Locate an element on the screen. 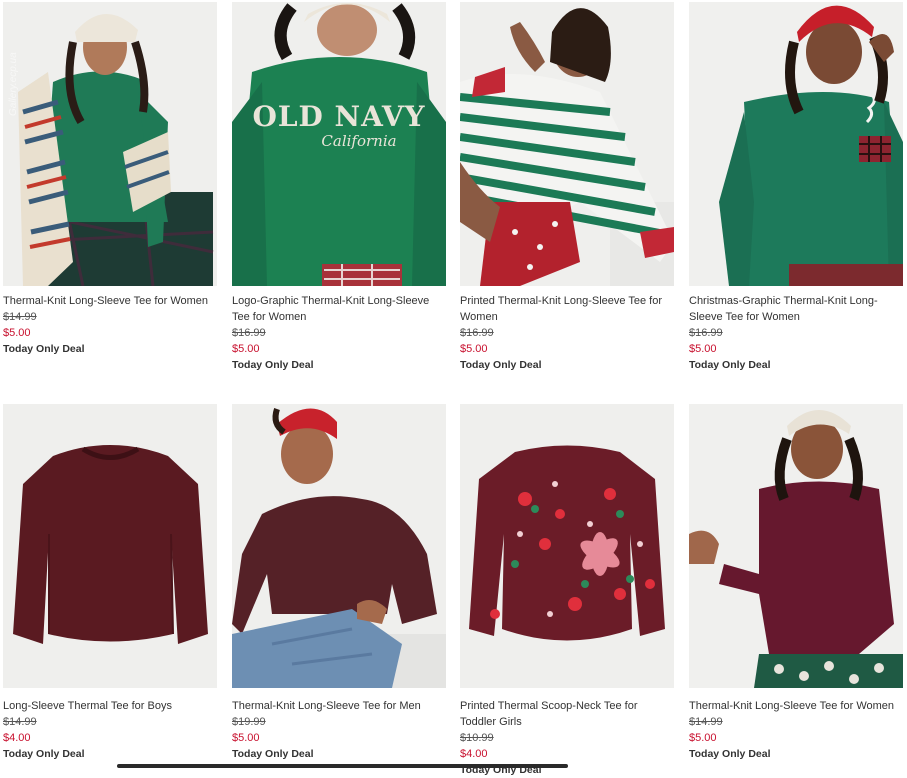  woman-burgundy-thermal-tee-icon is located at coordinates (796, 546).